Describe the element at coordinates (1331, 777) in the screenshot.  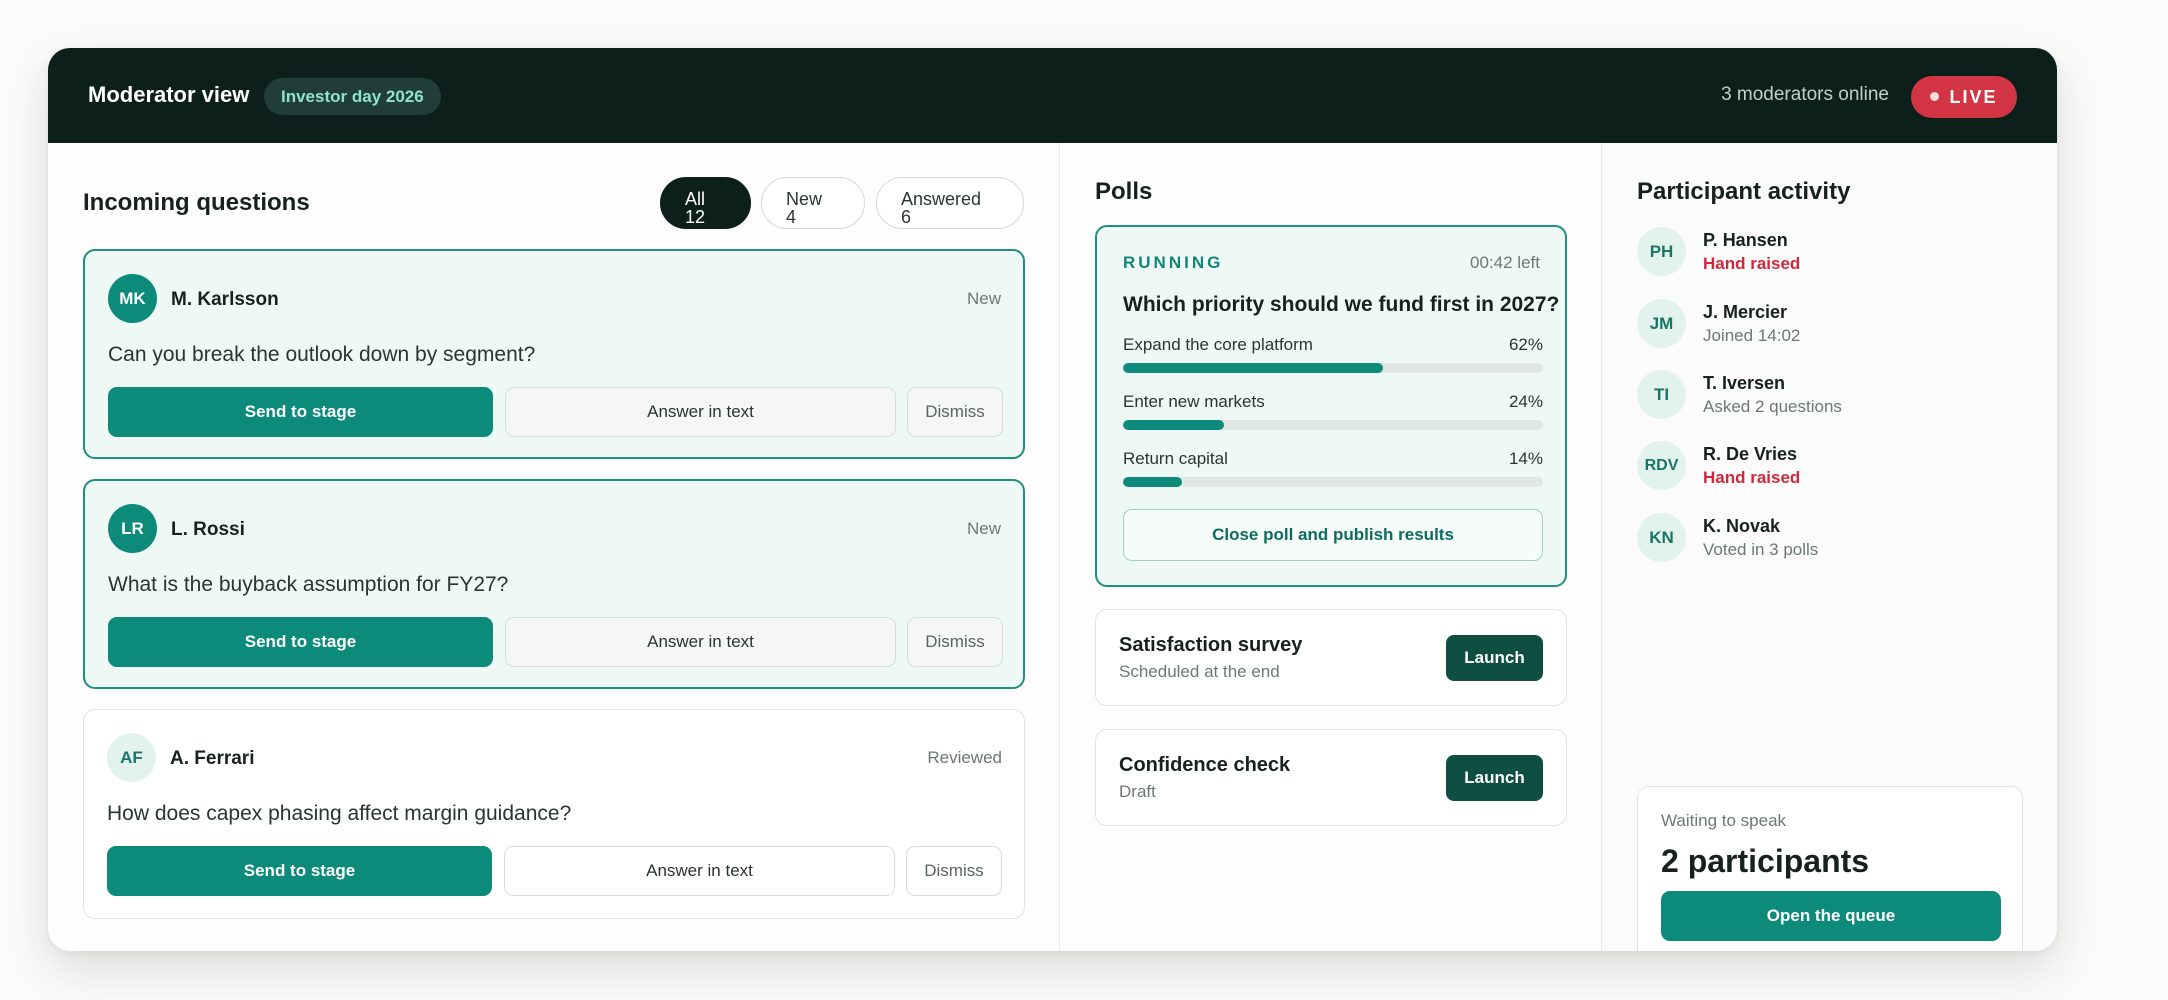
I see `poll-card: Confidence check Draft Launch` at that location.